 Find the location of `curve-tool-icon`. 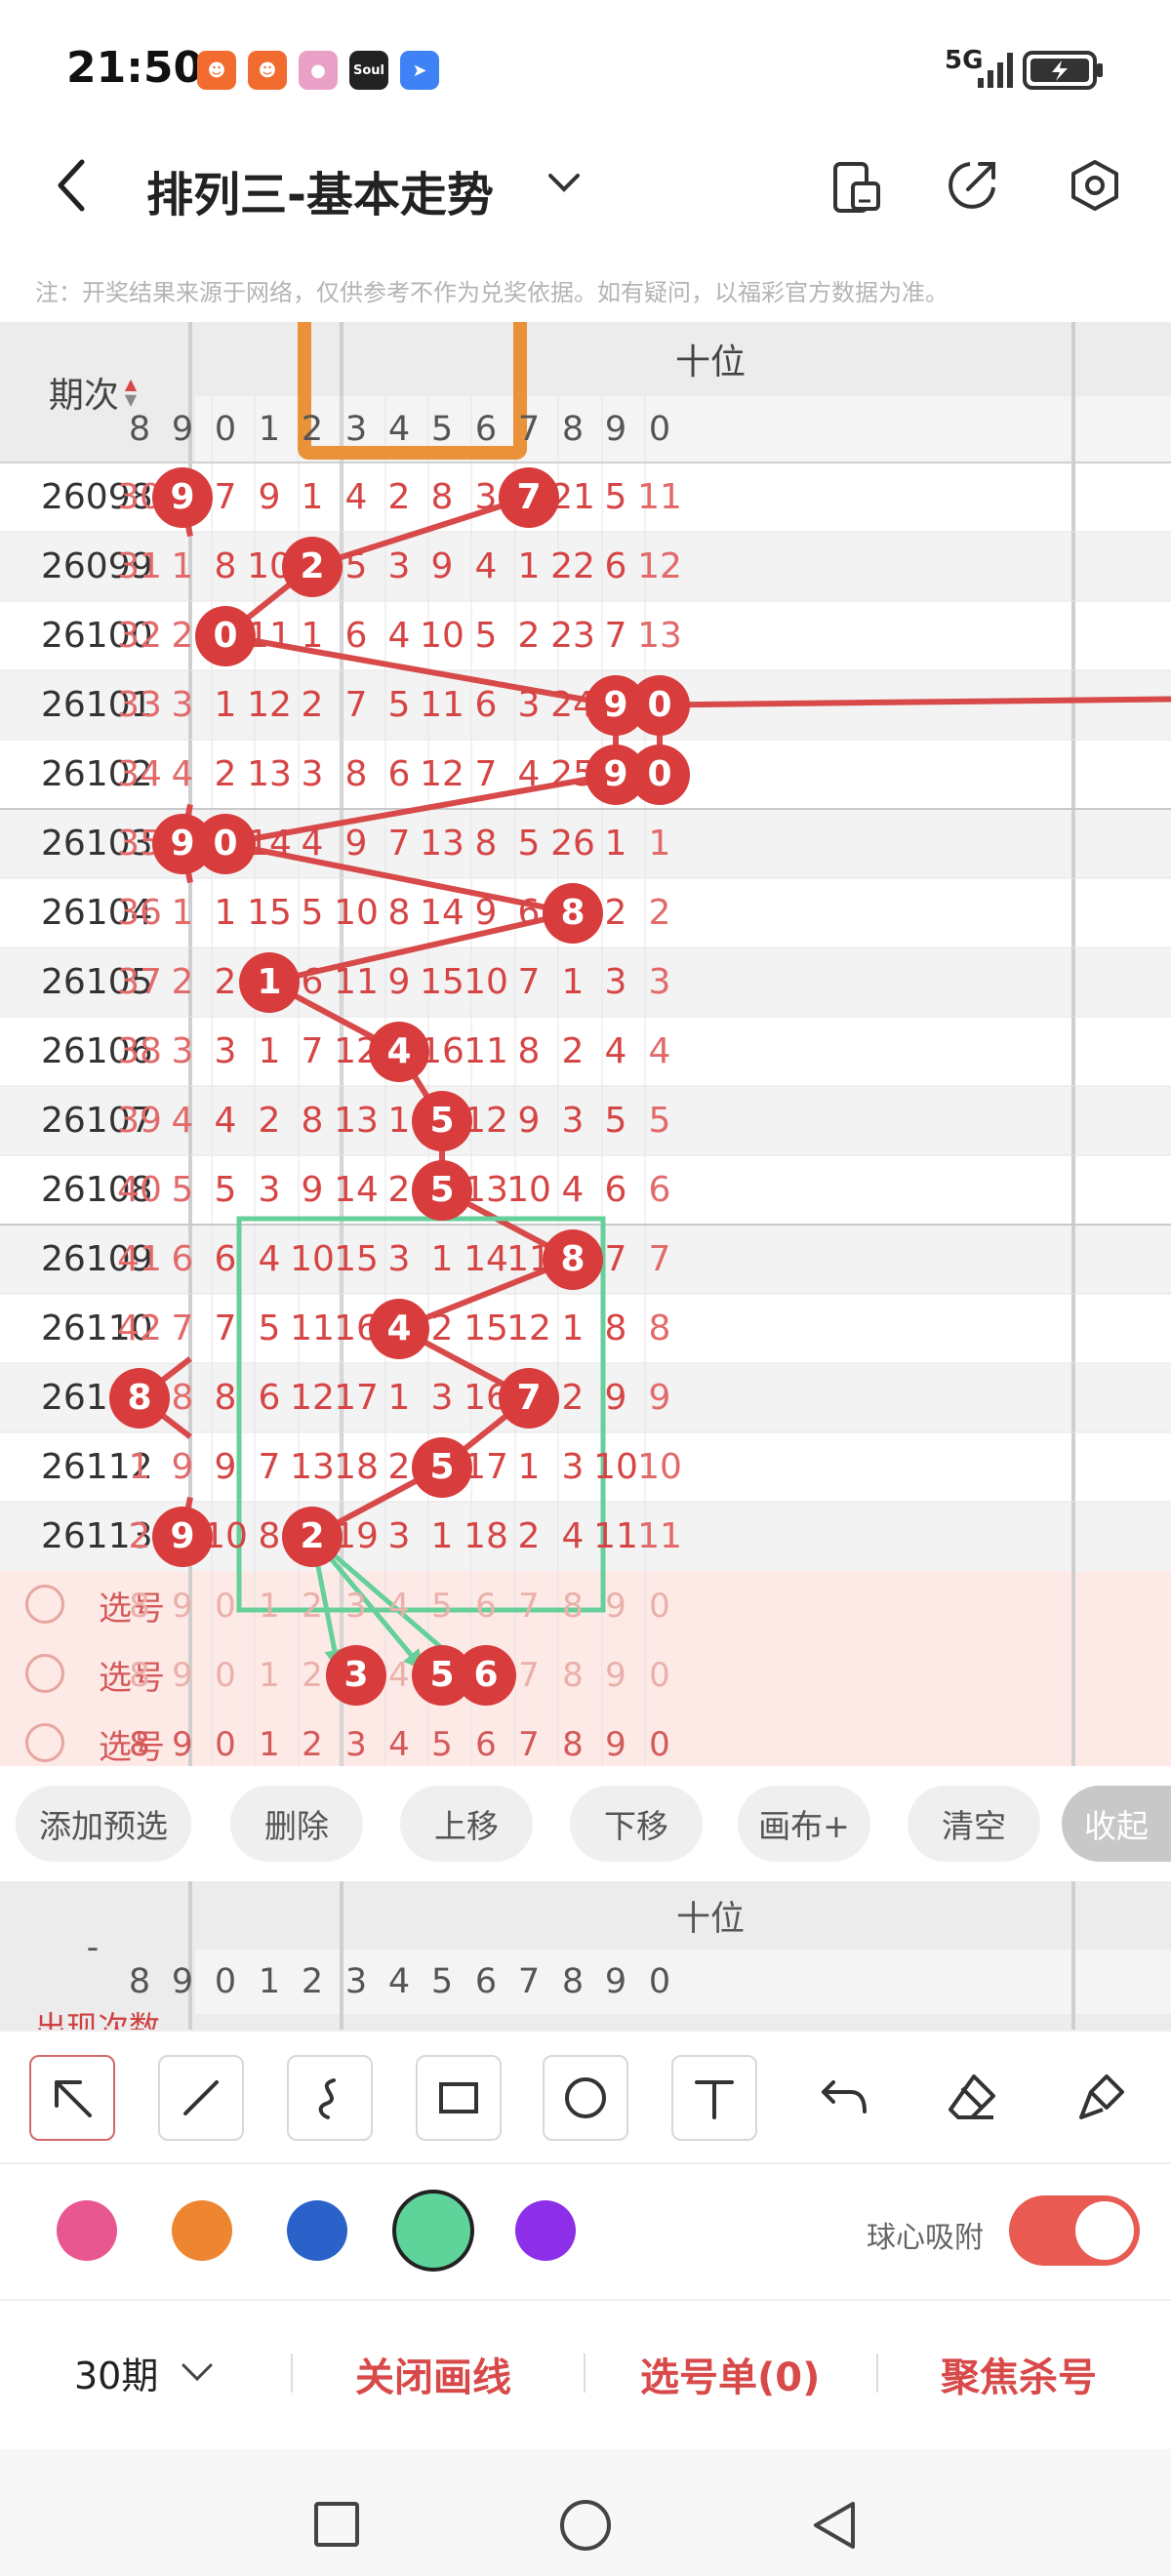

curve-tool-icon is located at coordinates (330, 2098).